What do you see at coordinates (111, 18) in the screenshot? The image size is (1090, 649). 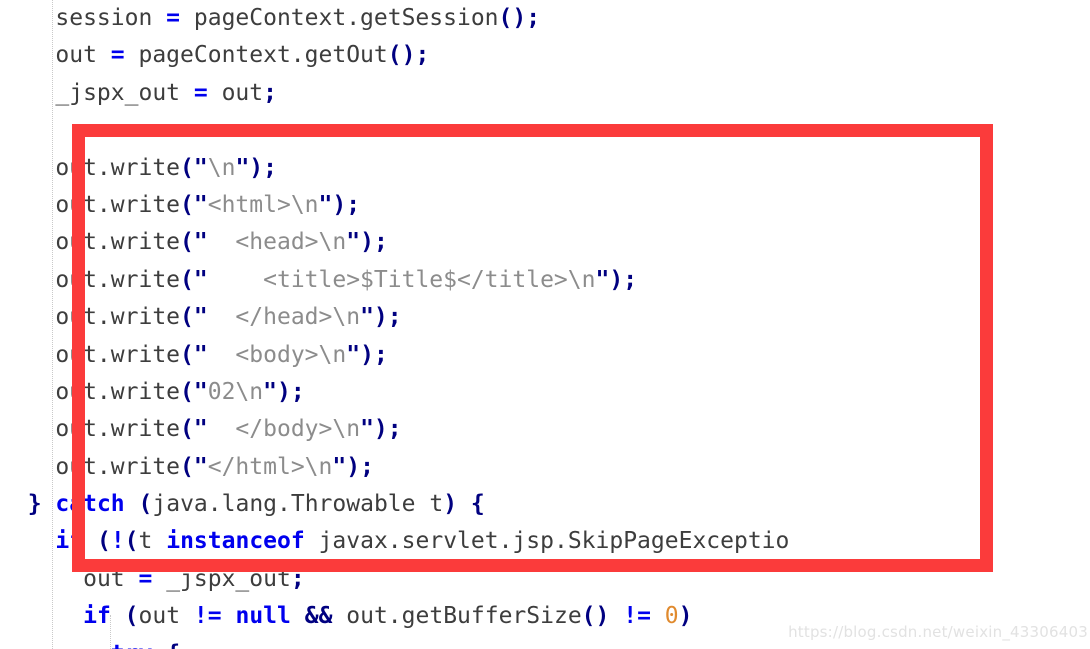 I see `code-token: session` at bounding box center [111, 18].